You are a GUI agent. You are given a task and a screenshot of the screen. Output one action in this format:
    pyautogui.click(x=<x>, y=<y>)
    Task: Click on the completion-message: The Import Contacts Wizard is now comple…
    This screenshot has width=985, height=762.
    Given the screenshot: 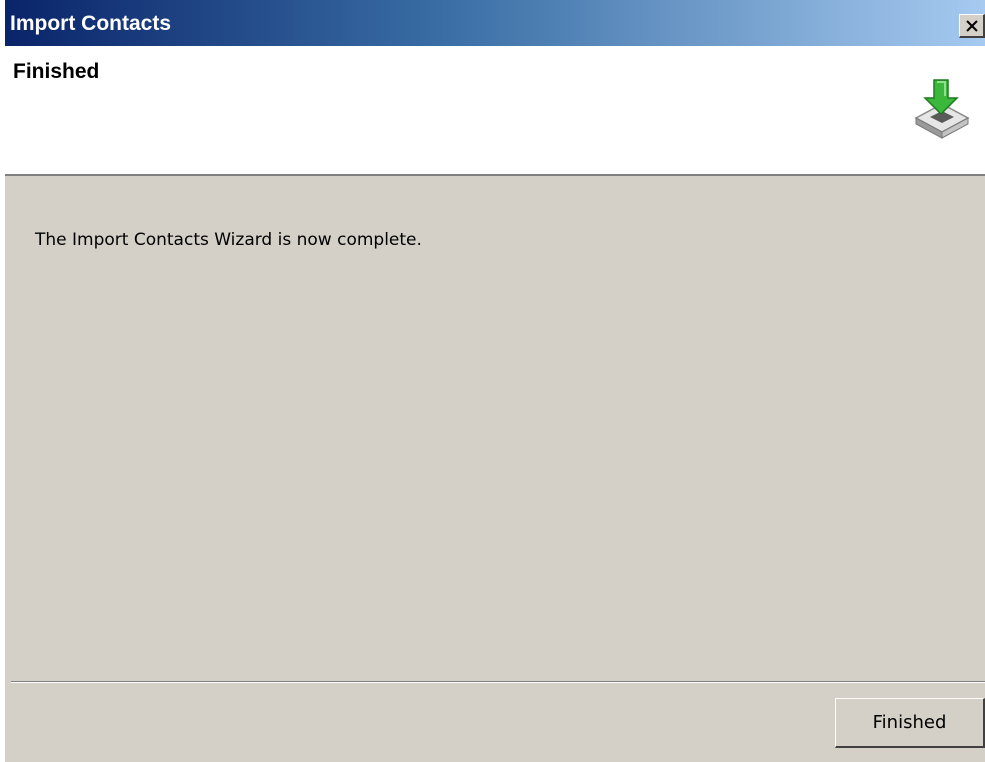 What is the action you would take?
    pyautogui.click(x=228, y=240)
    